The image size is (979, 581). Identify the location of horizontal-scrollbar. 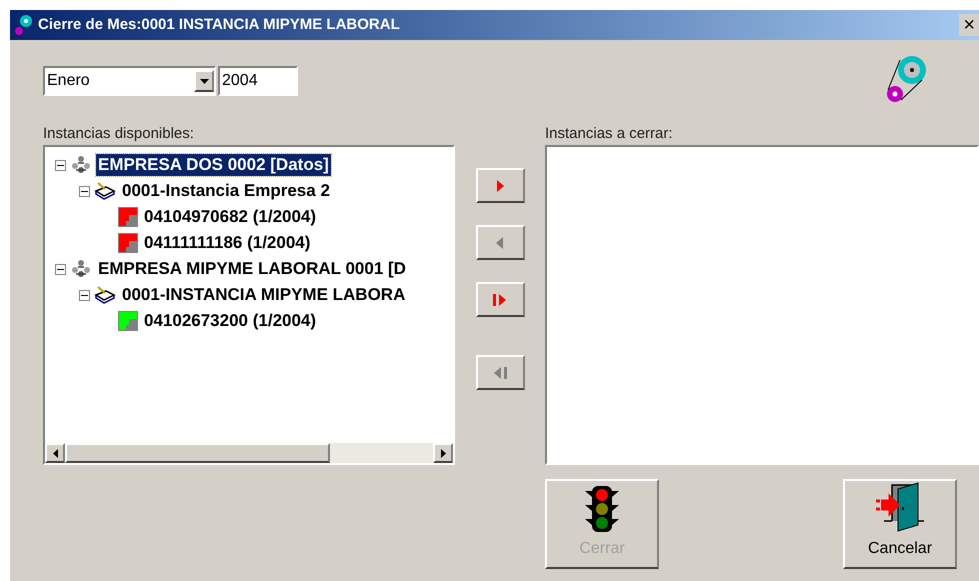
(249, 453).